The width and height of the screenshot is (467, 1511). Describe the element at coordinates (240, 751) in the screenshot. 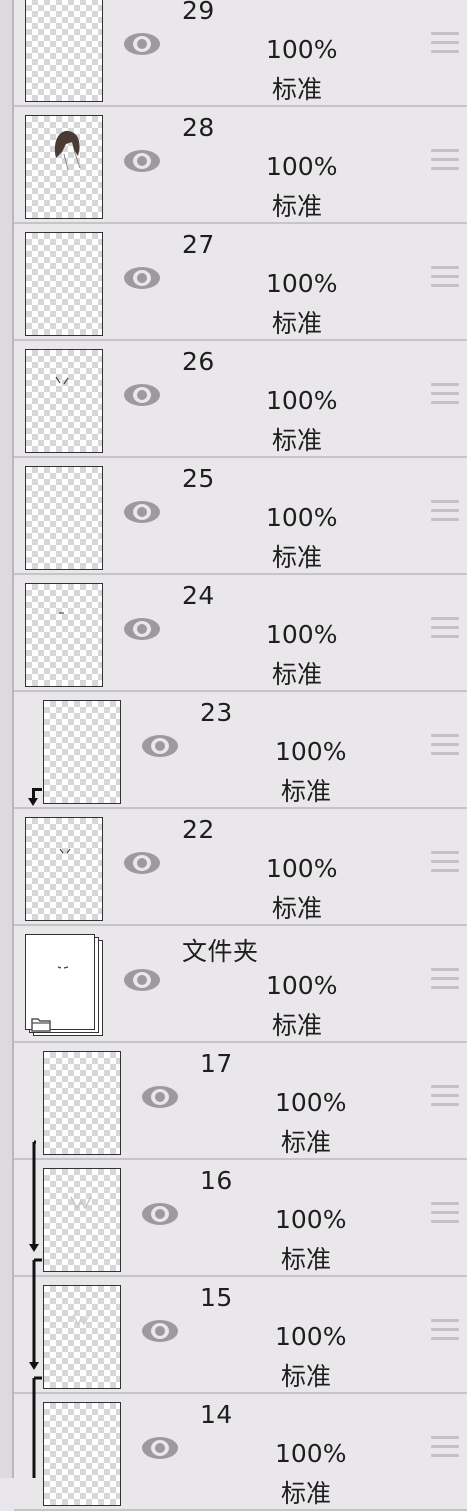

I see `layer-row-23: 23 100% 标准` at that location.